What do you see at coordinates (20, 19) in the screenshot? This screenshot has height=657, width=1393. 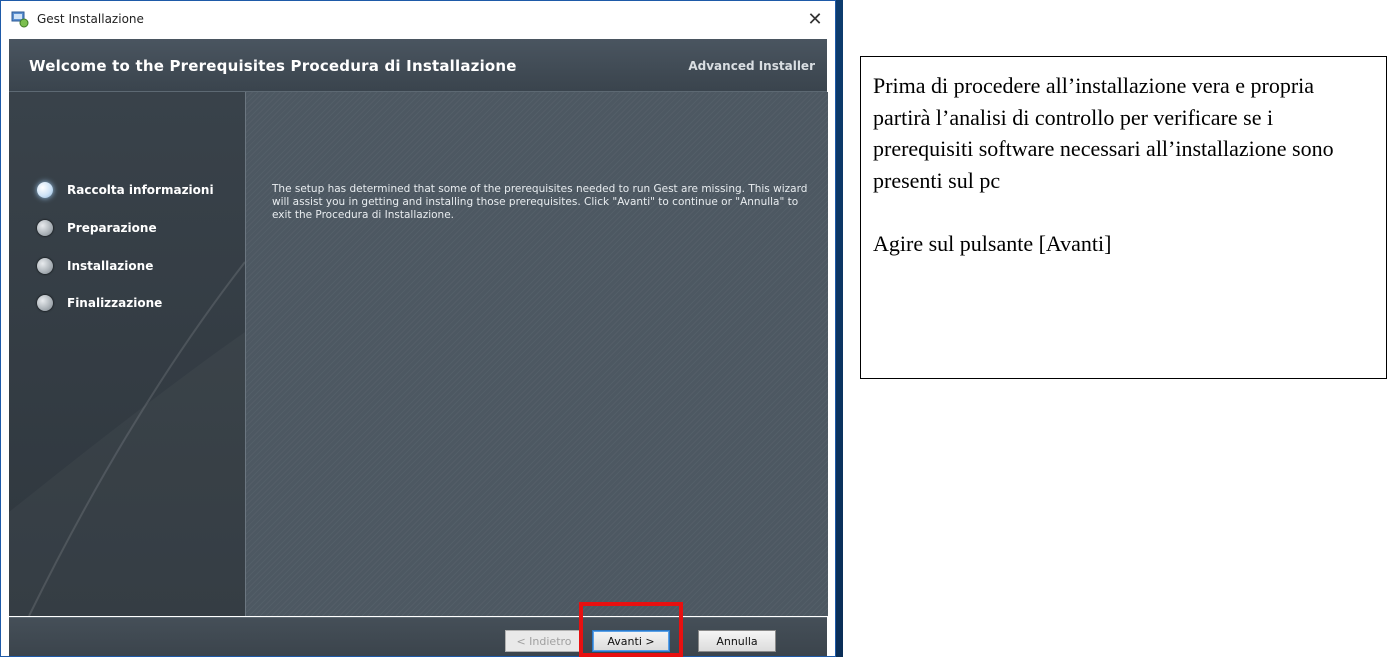 I see `installer-icon` at bounding box center [20, 19].